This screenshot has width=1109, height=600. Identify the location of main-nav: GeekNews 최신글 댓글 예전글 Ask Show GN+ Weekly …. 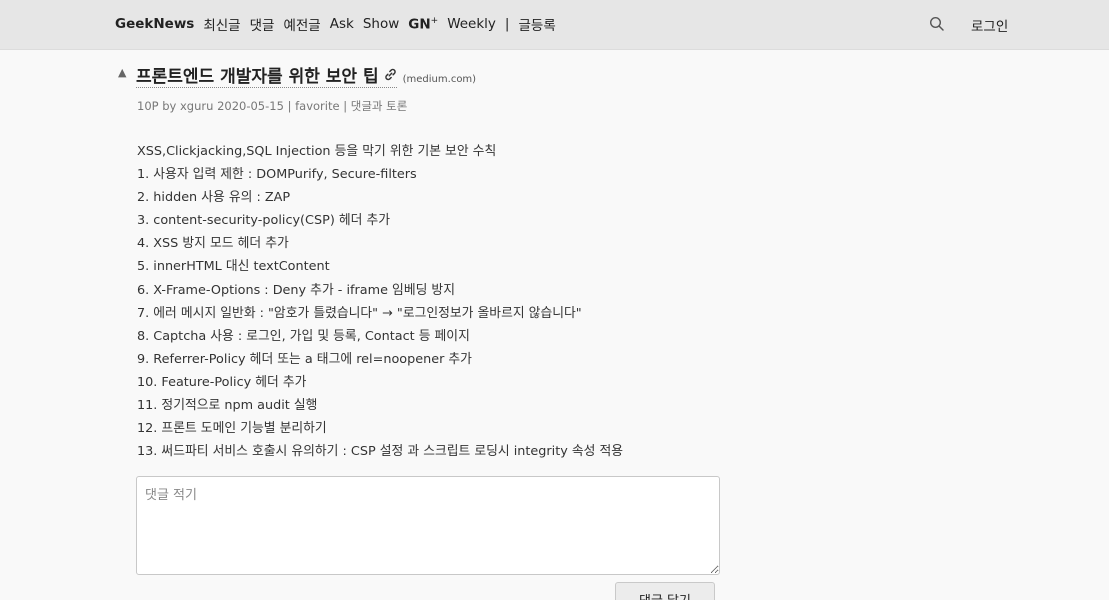
(335, 24).